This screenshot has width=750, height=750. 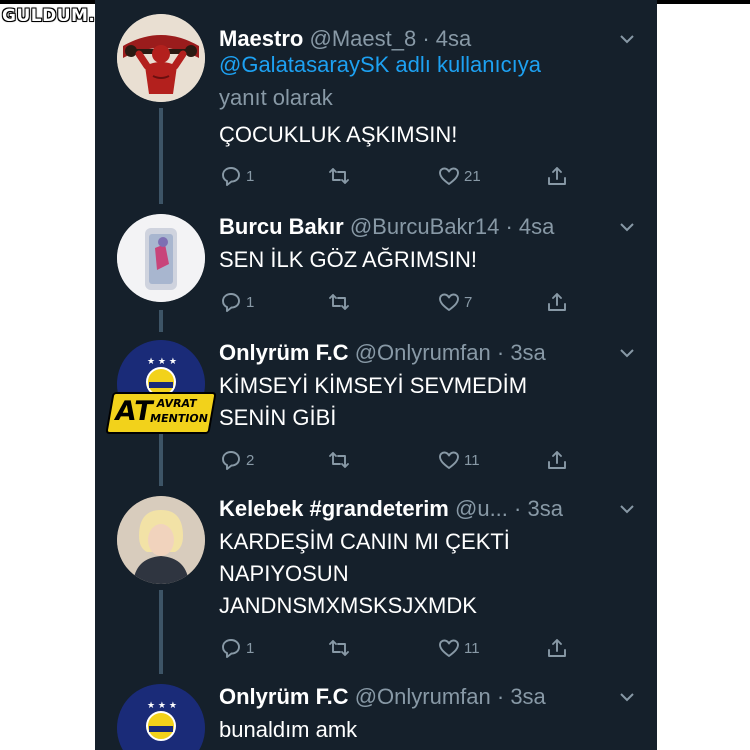 I want to click on tweet-actions: 1 11, so click(x=409, y=651).